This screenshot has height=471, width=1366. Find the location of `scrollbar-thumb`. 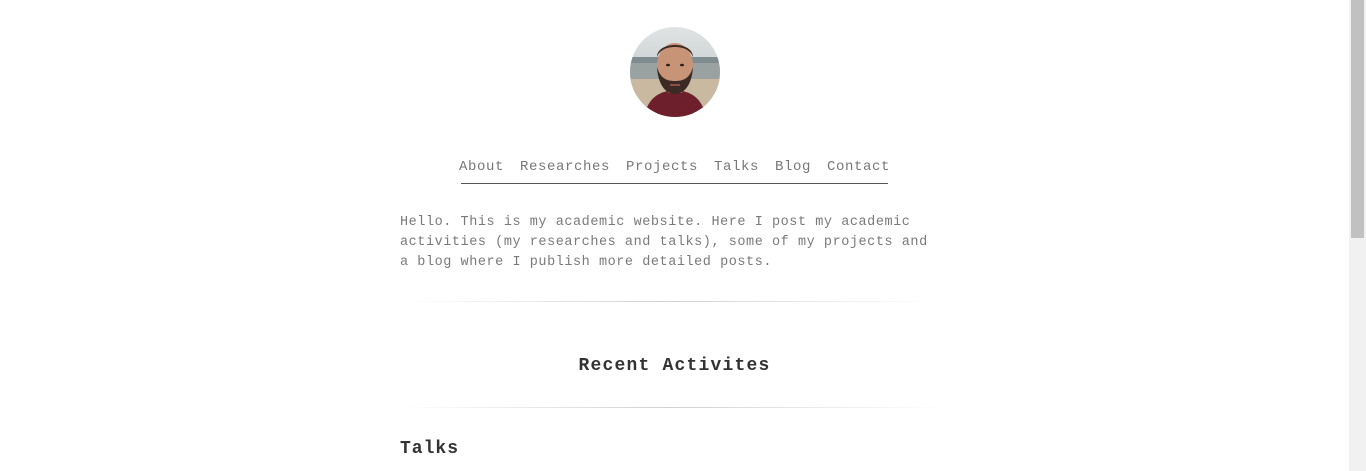

scrollbar-thumb is located at coordinates (1357, 119).